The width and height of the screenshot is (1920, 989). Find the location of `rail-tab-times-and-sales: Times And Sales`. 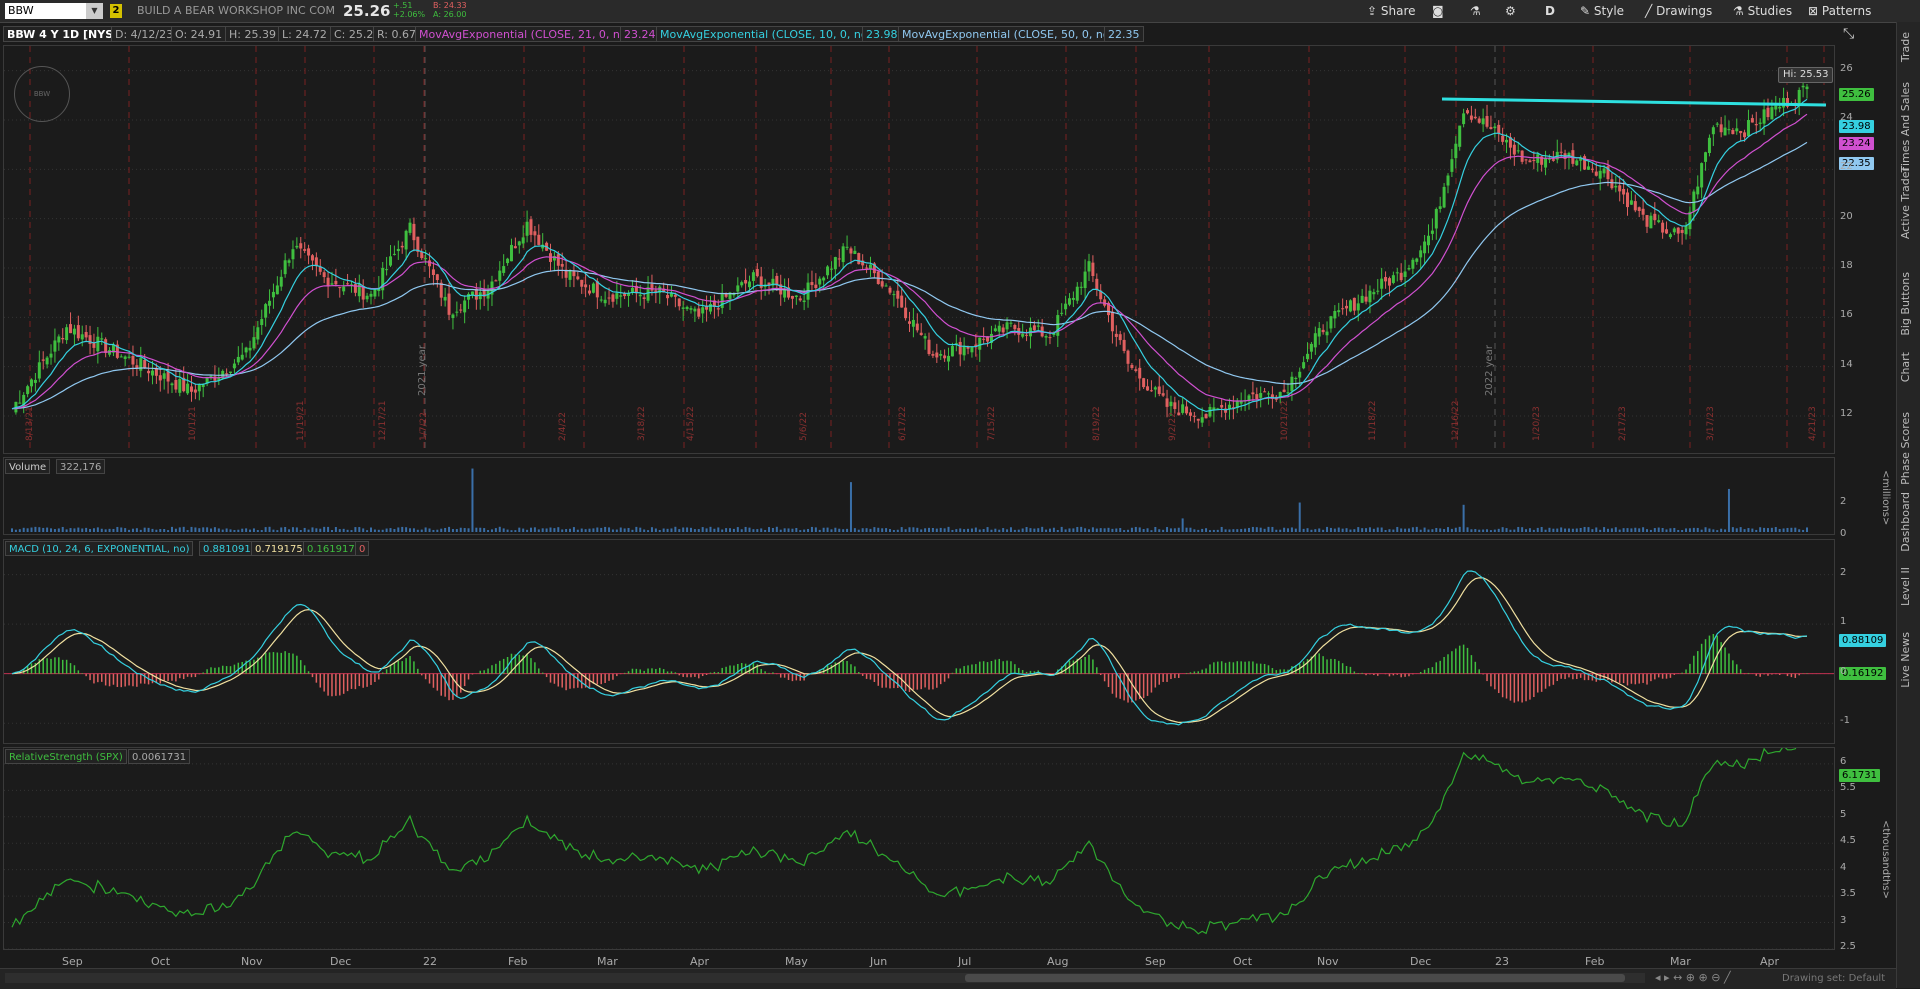

rail-tab-times-and-sales: Times And Sales is located at coordinates (1909, 127).